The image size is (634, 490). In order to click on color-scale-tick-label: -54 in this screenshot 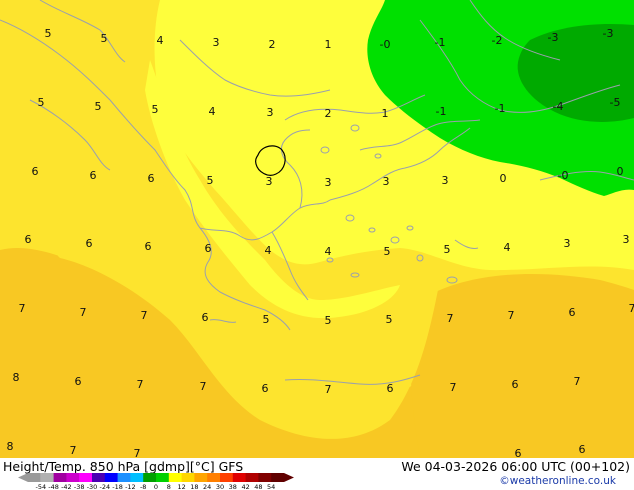, I will do `click(40, 486)`.